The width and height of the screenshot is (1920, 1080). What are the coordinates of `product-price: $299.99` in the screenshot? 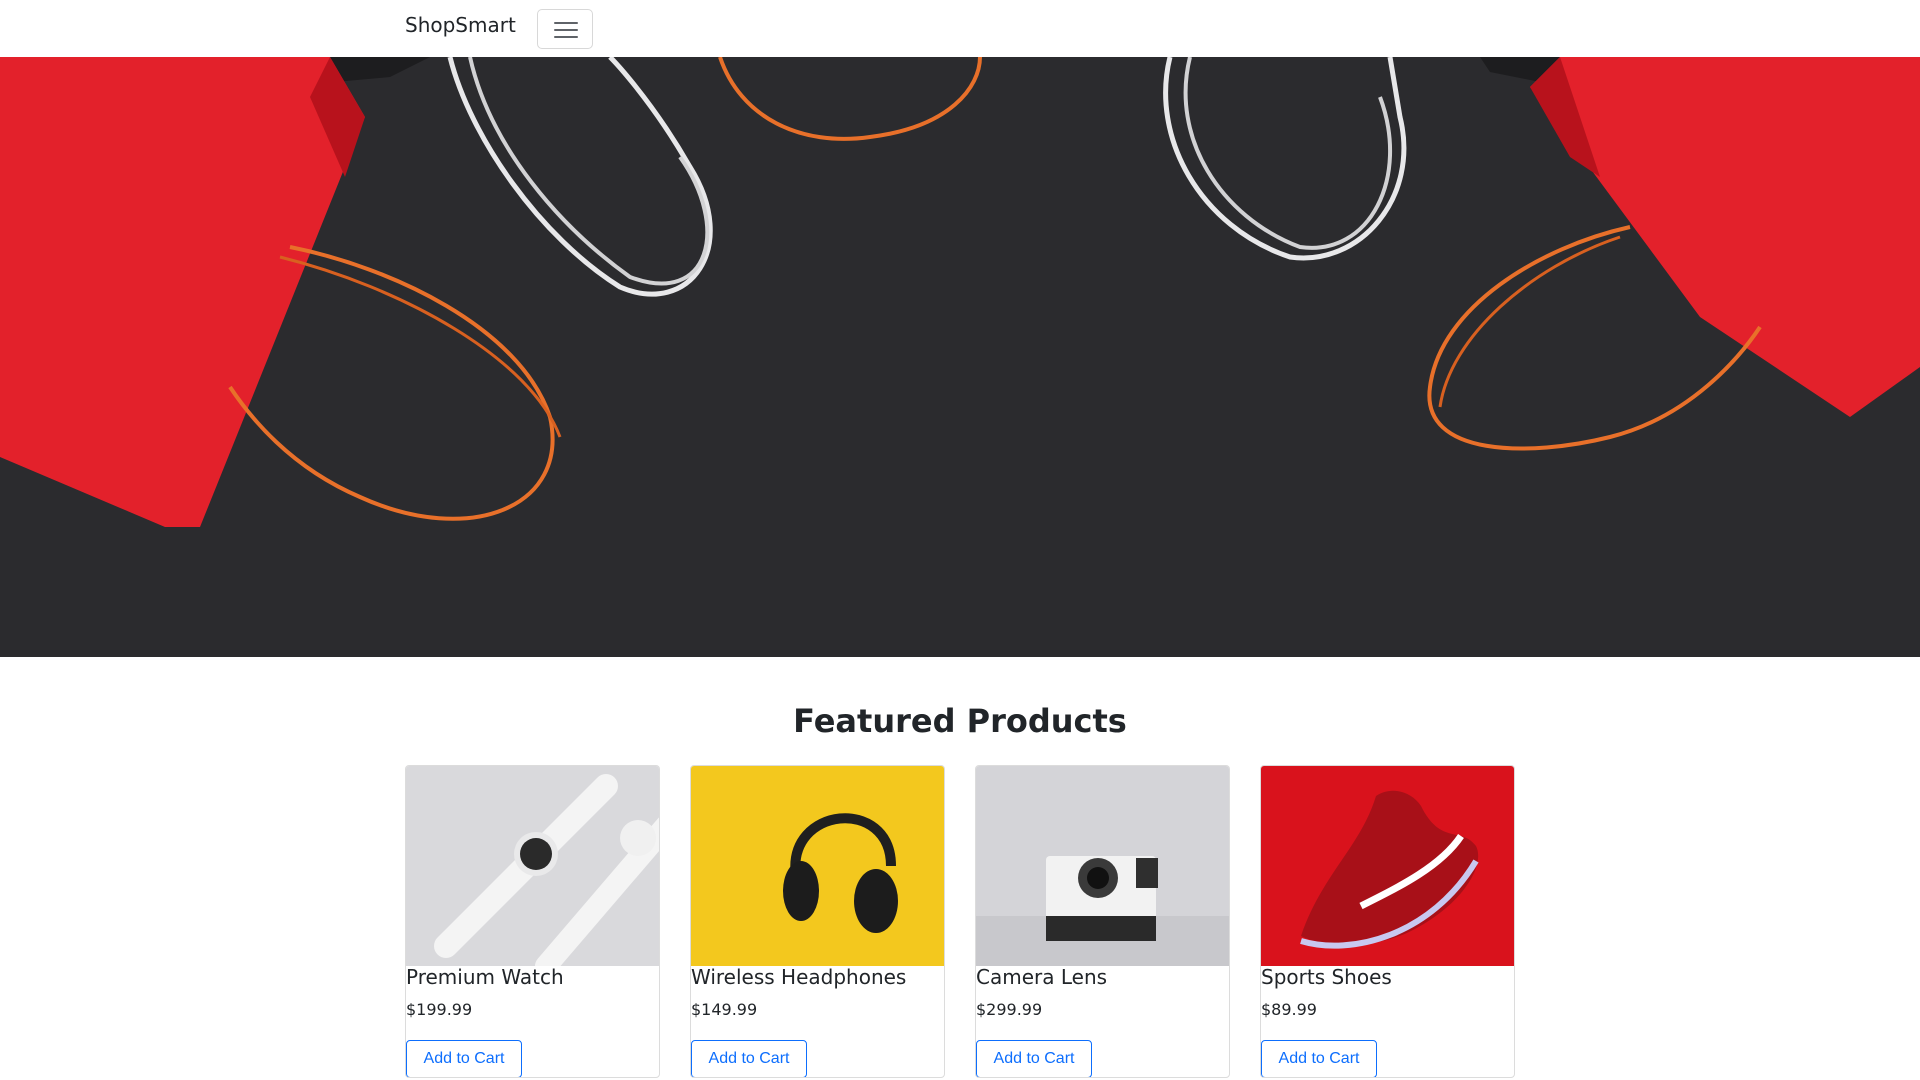 It's located at (1009, 1009).